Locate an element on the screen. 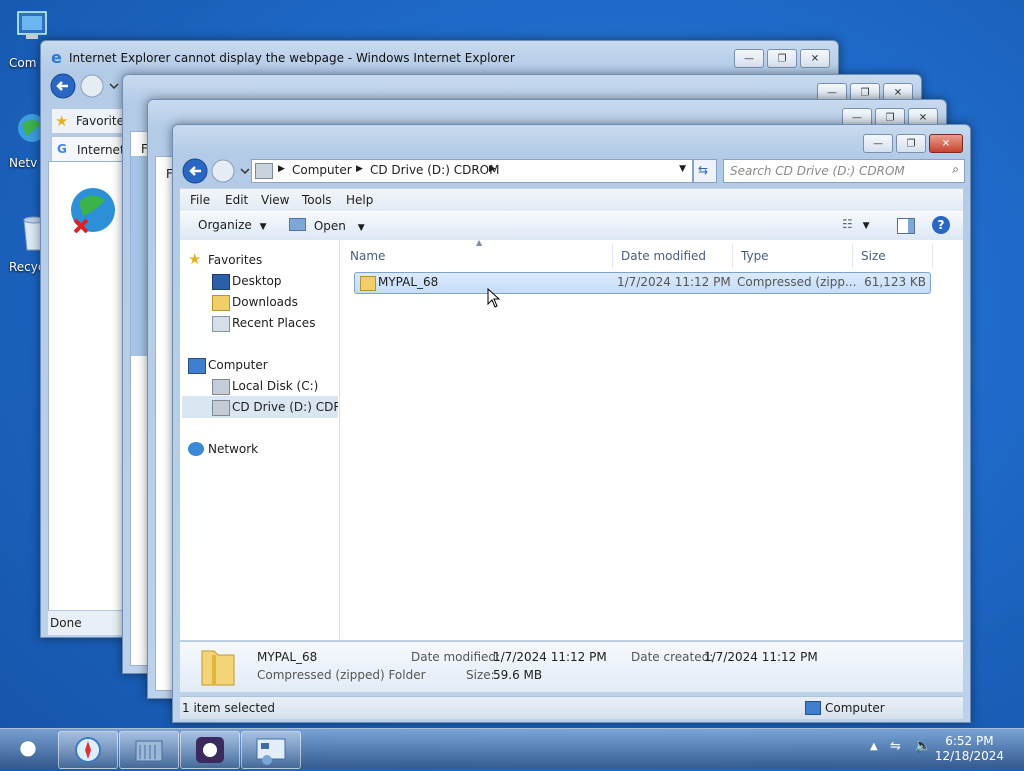 Image resolution: width=1024 pixels, height=771 pixels. column-header-name: Name is located at coordinates (477, 256).